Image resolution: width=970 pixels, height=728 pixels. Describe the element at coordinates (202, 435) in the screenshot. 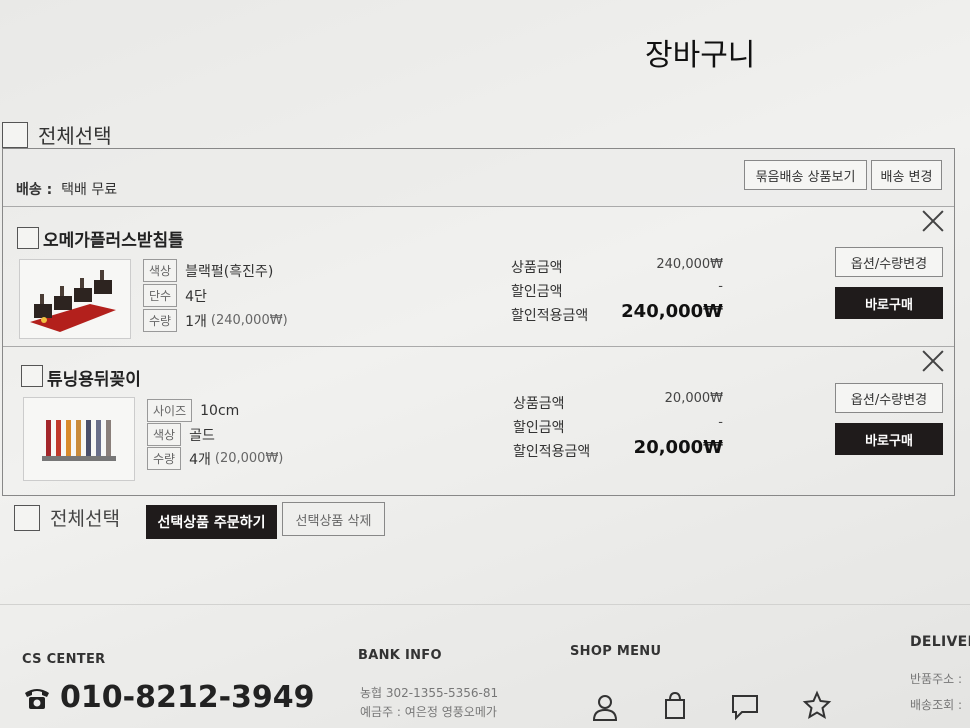

I see `option-value: 골드` at that location.